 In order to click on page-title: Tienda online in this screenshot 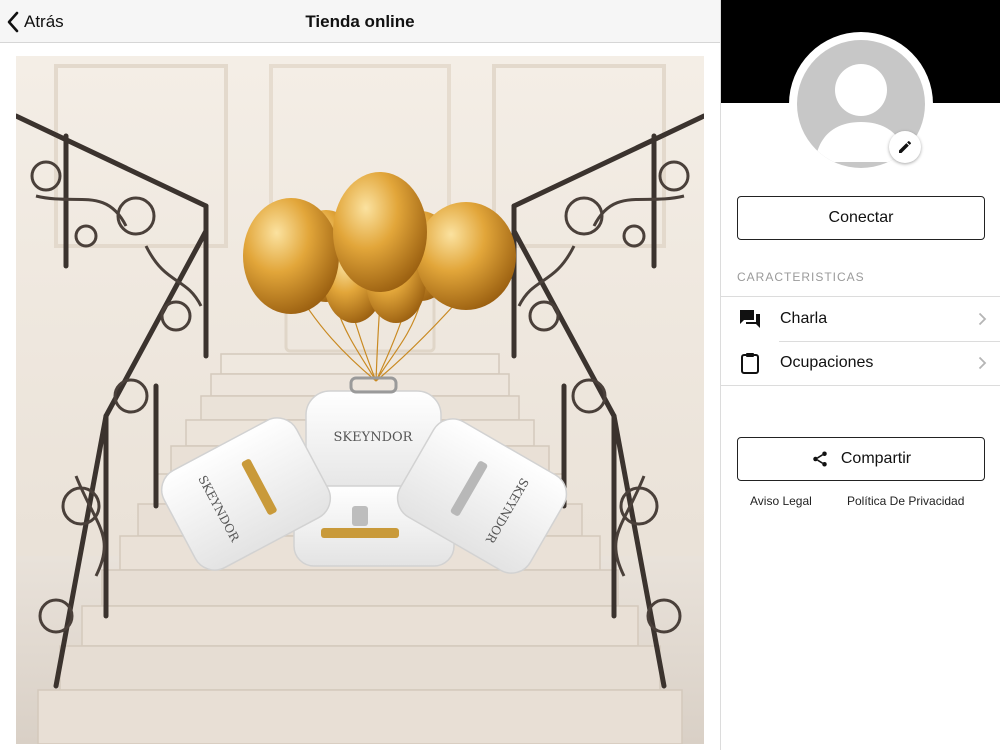, I will do `click(360, 21)`.